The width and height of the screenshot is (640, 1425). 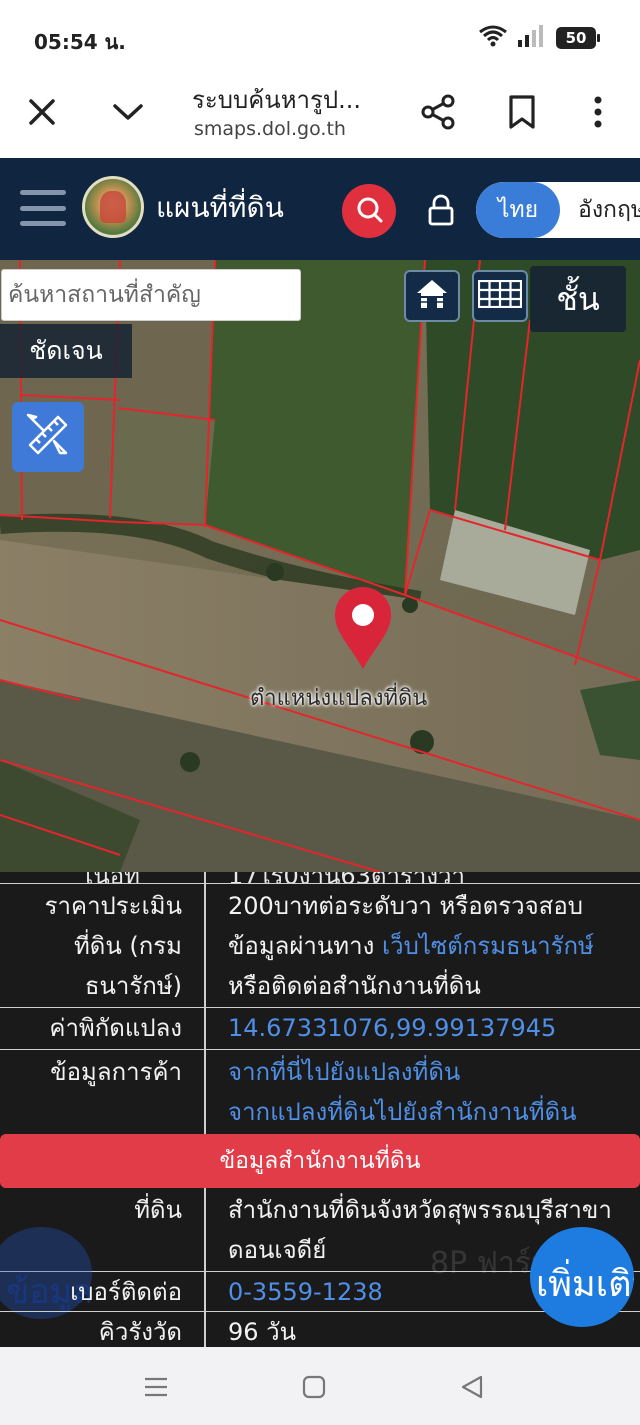 I want to click on search-icon, so click(x=369, y=211).